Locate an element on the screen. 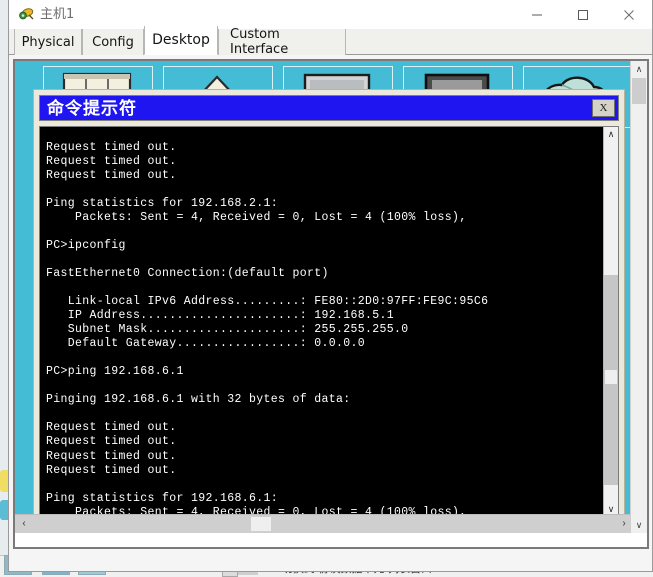 This screenshot has height=577, width=653. tab-desktop: Desktop is located at coordinates (181, 40).